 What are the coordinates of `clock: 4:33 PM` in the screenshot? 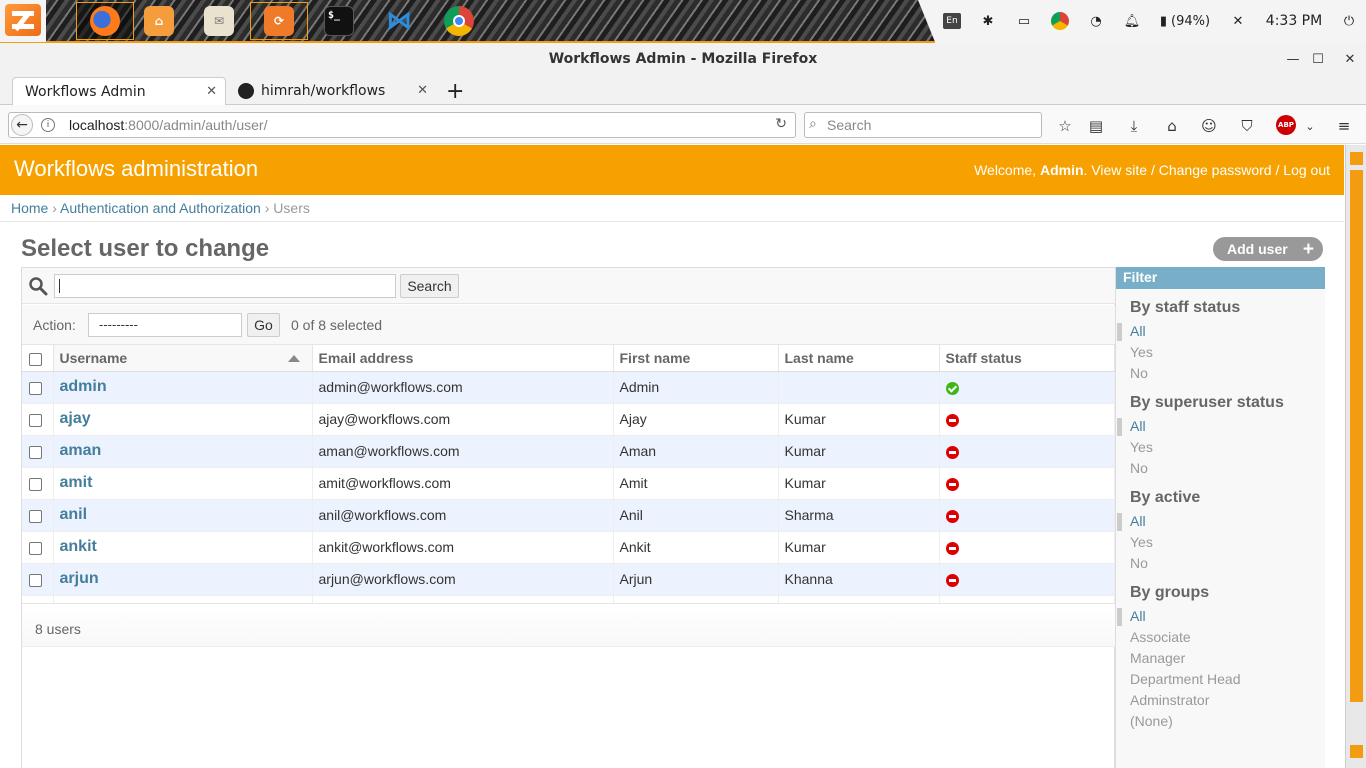 It's located at (1294, 21).